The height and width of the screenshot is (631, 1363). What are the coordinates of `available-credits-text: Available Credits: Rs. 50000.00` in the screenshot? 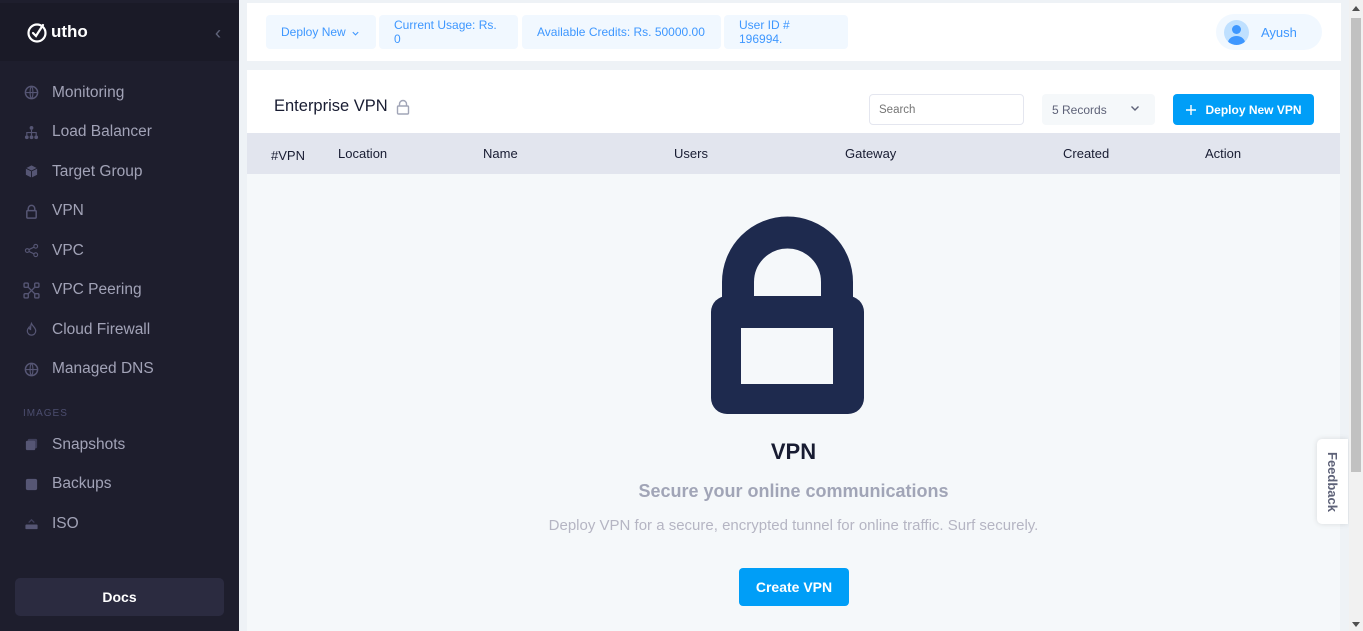 It's located at (621, 32).